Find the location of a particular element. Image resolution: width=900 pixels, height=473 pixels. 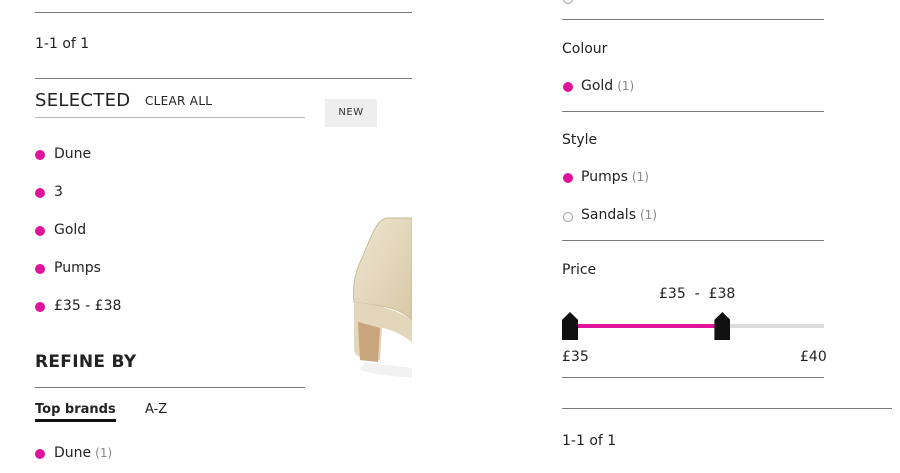

colour-divider is located at coordinates (693, 111).